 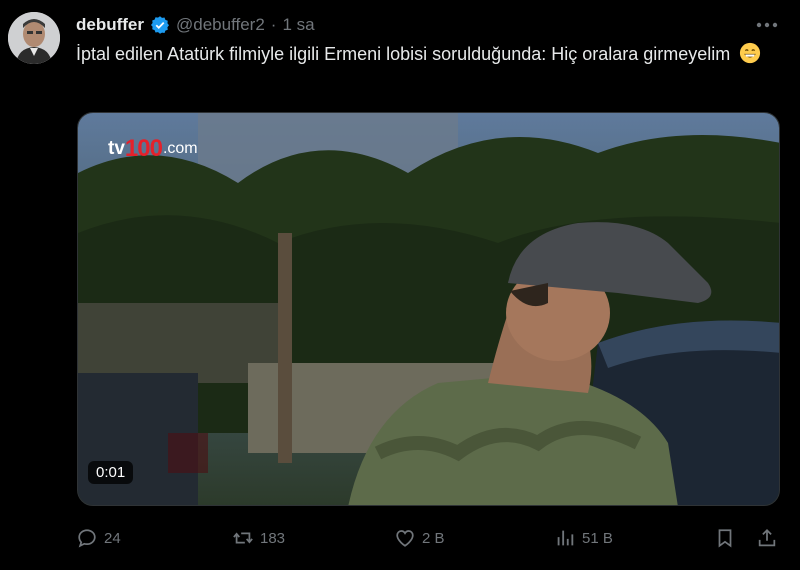 I want to click on bookmark-icon, so click(x=725, y=538).